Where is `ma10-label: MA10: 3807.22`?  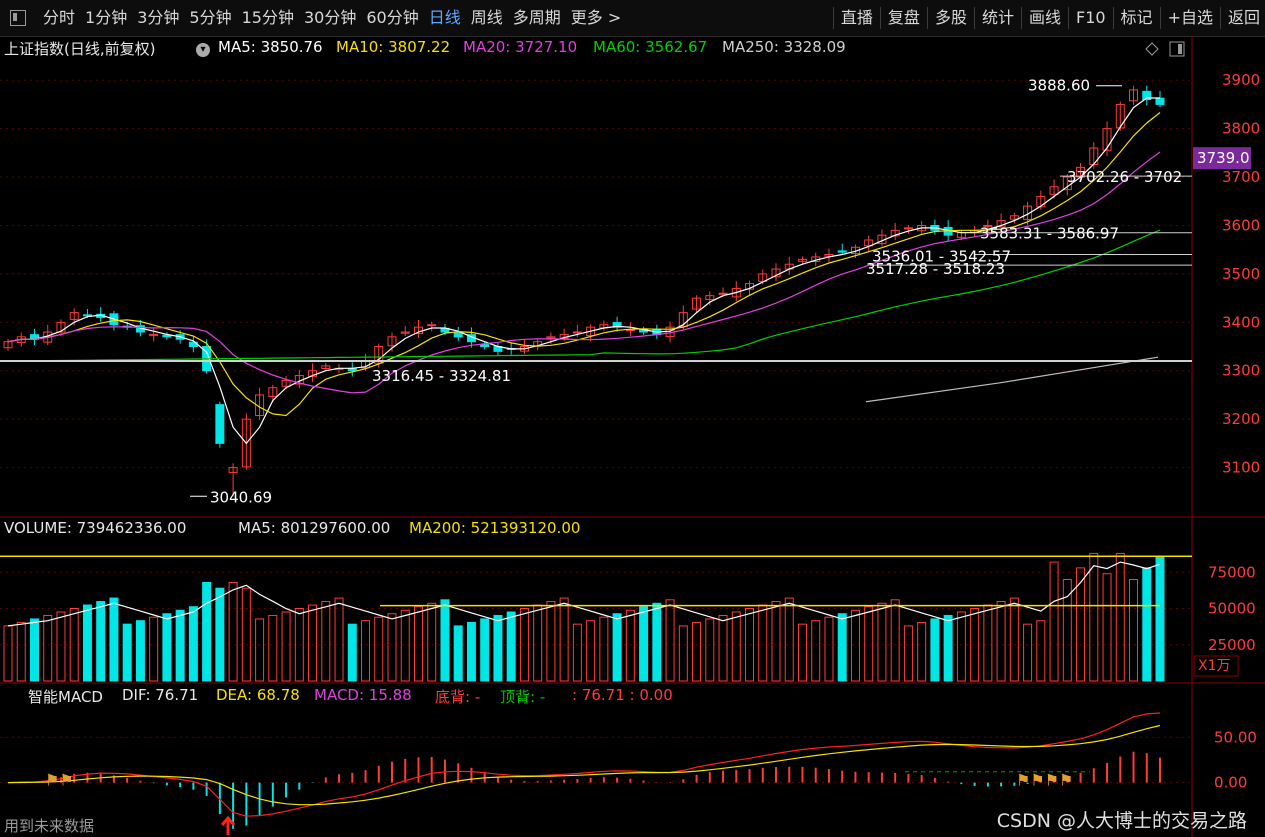 ma10-label: MA10: 3807.22 is located at coordinates (393, 47).